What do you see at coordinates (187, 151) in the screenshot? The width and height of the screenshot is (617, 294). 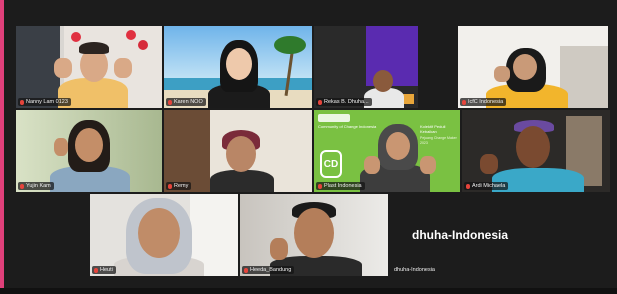 I see `cupboard-background` at bounding box center [187, 151].